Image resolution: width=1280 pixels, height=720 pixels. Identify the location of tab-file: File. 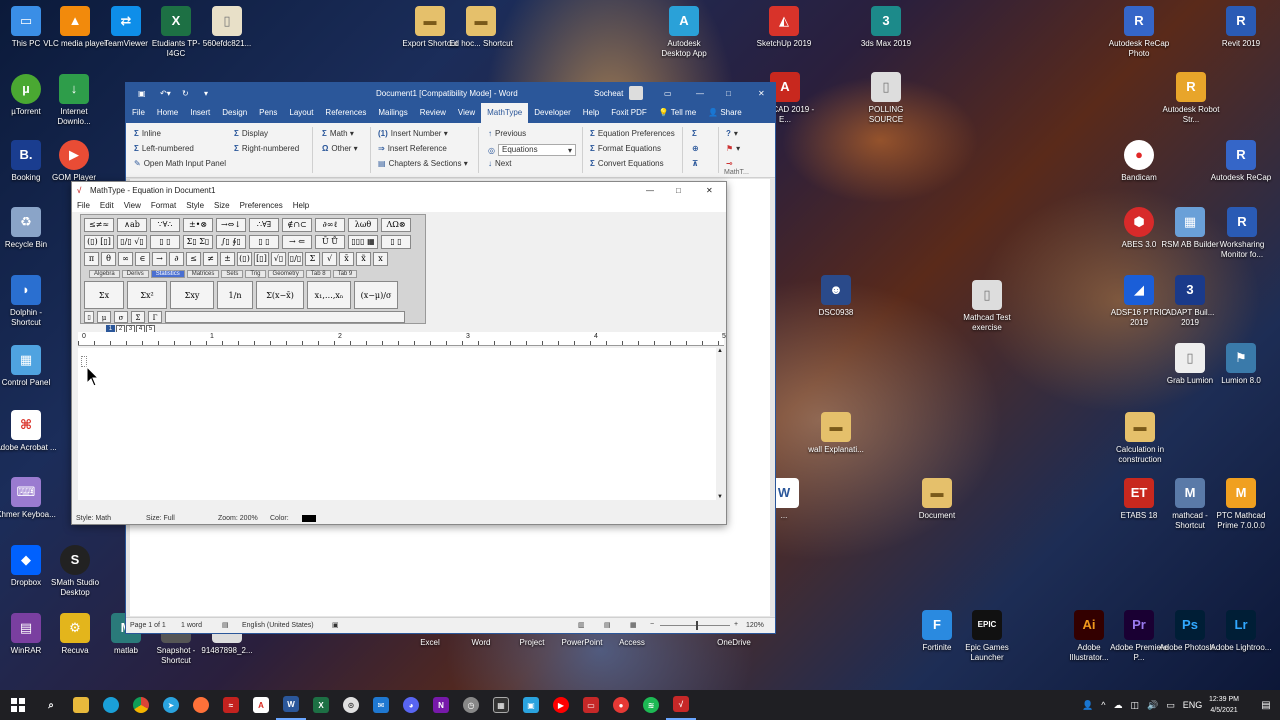
(138, 113).